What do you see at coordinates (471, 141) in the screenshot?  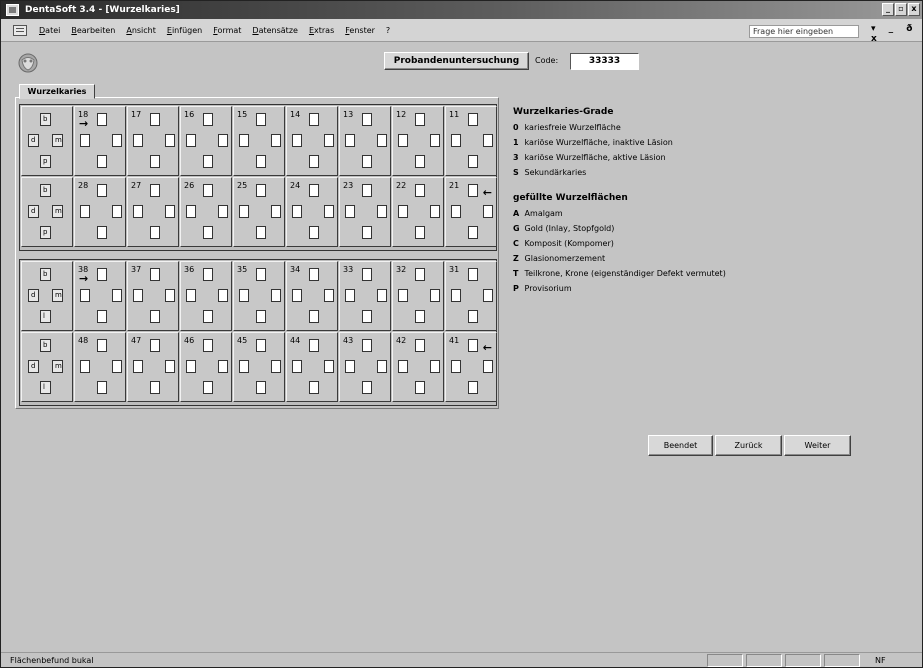 I see `tooth-11: 11` at bounding box center [471, 141].